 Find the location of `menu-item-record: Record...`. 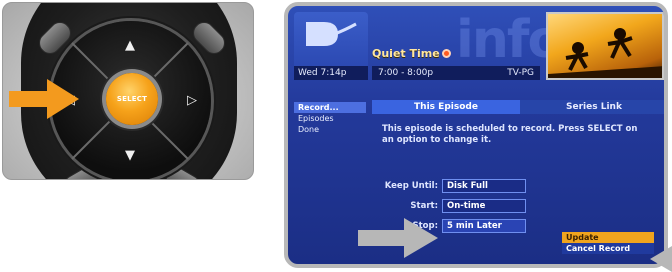

menu-item-record: Record... is located at coordinates (330, 107).